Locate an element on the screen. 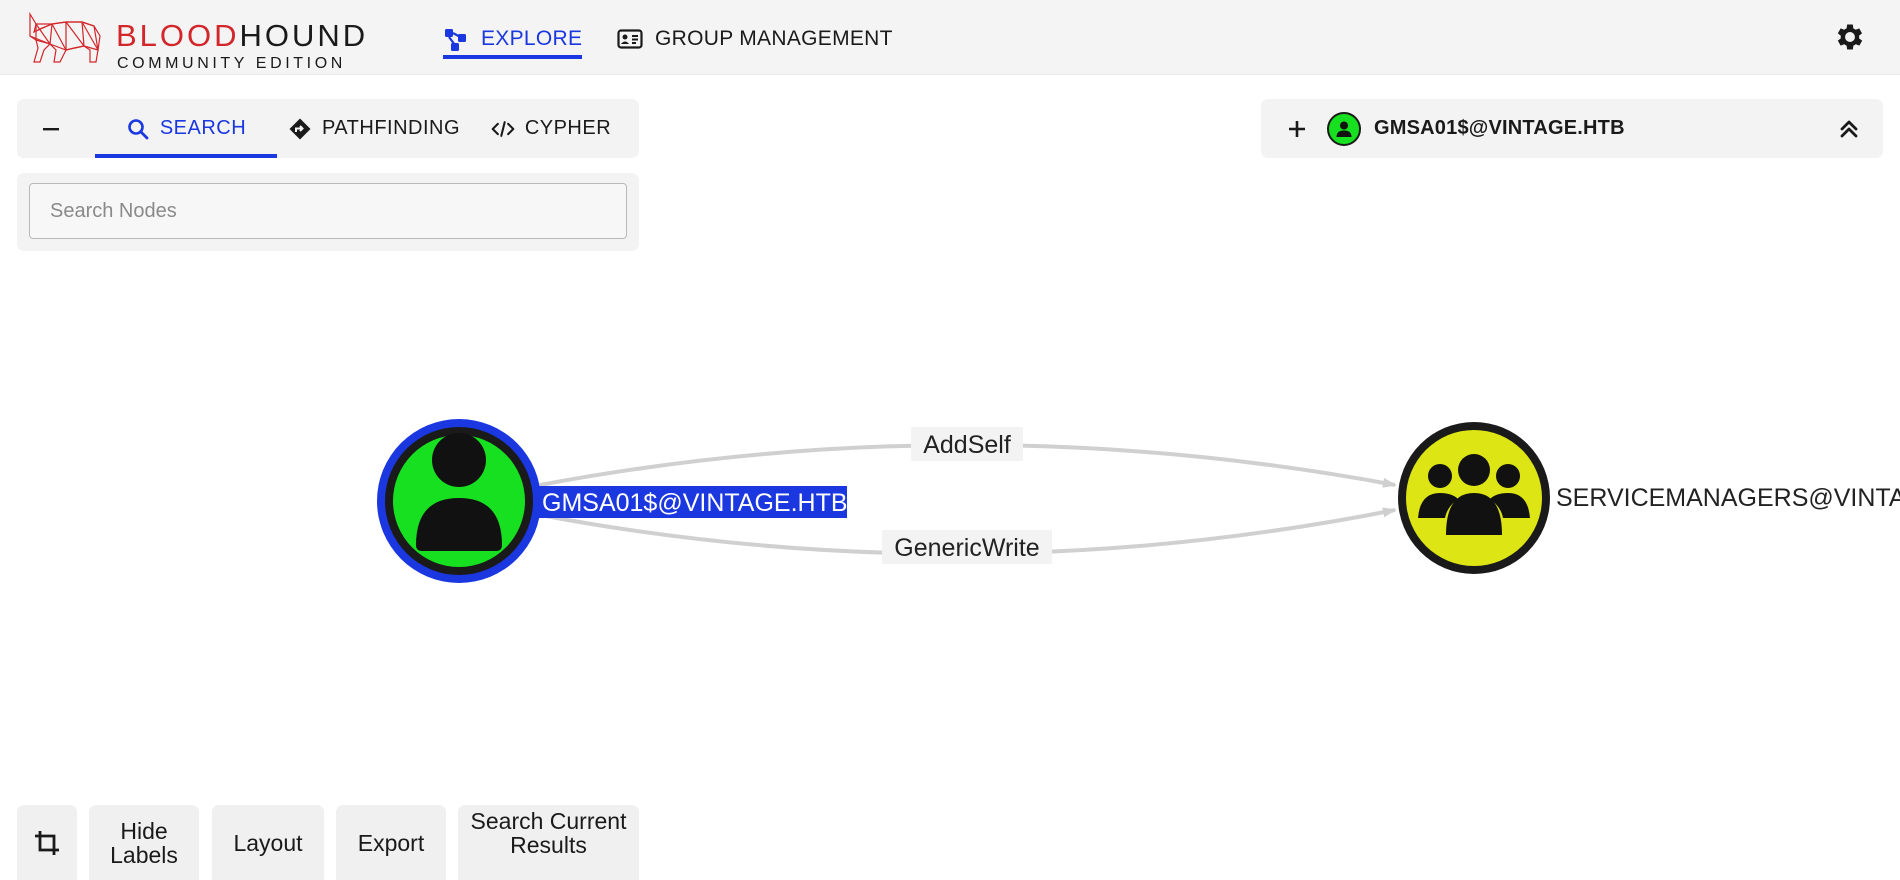  edge-label-addself-text: AddSelf is located at coordinates (967, 445).